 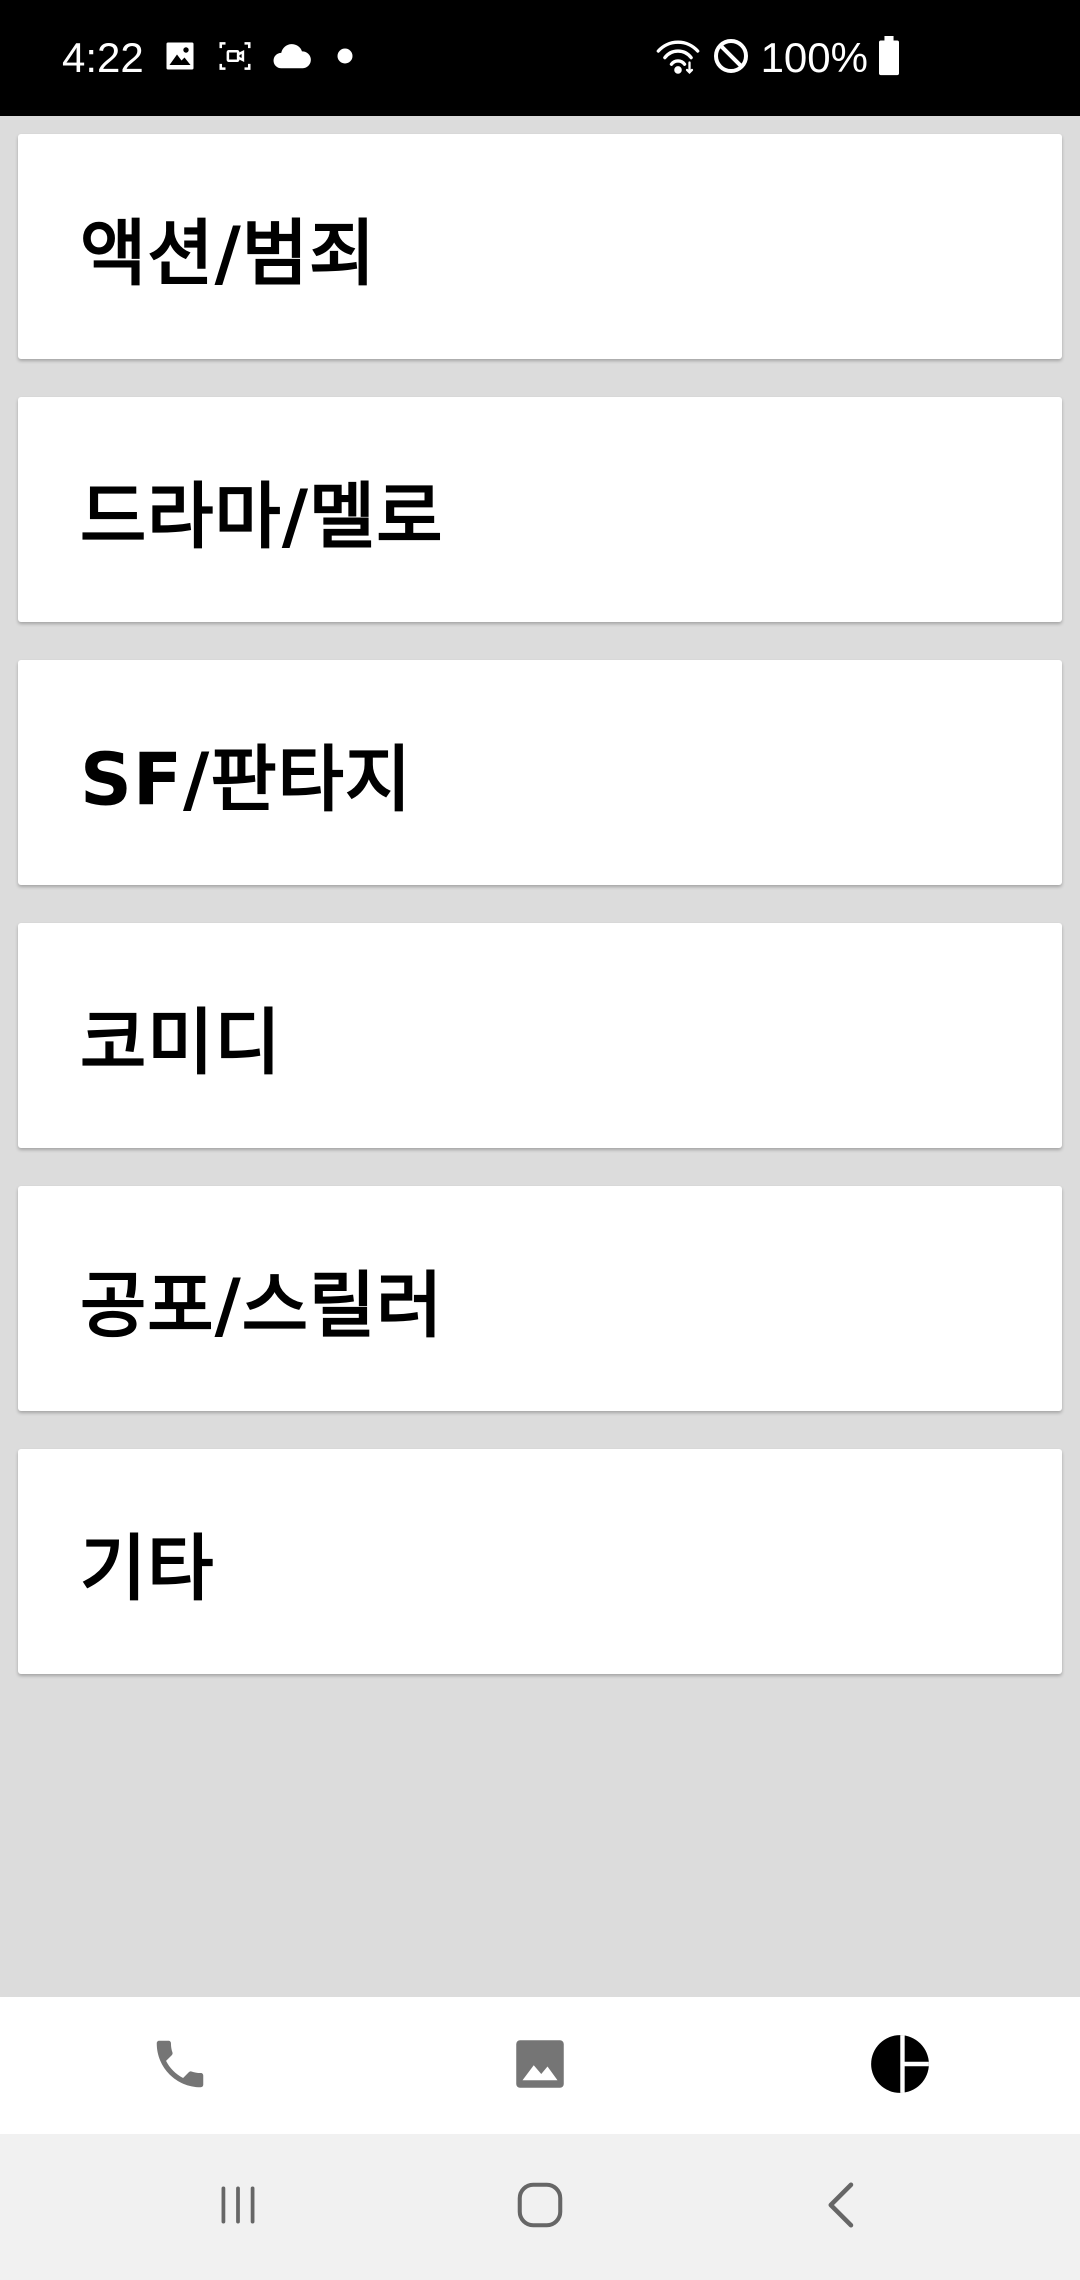 What do you see at coordinates (103, 57) in the screenshot?
I see `status-time: 4:22` at bounding box center [103, 57].